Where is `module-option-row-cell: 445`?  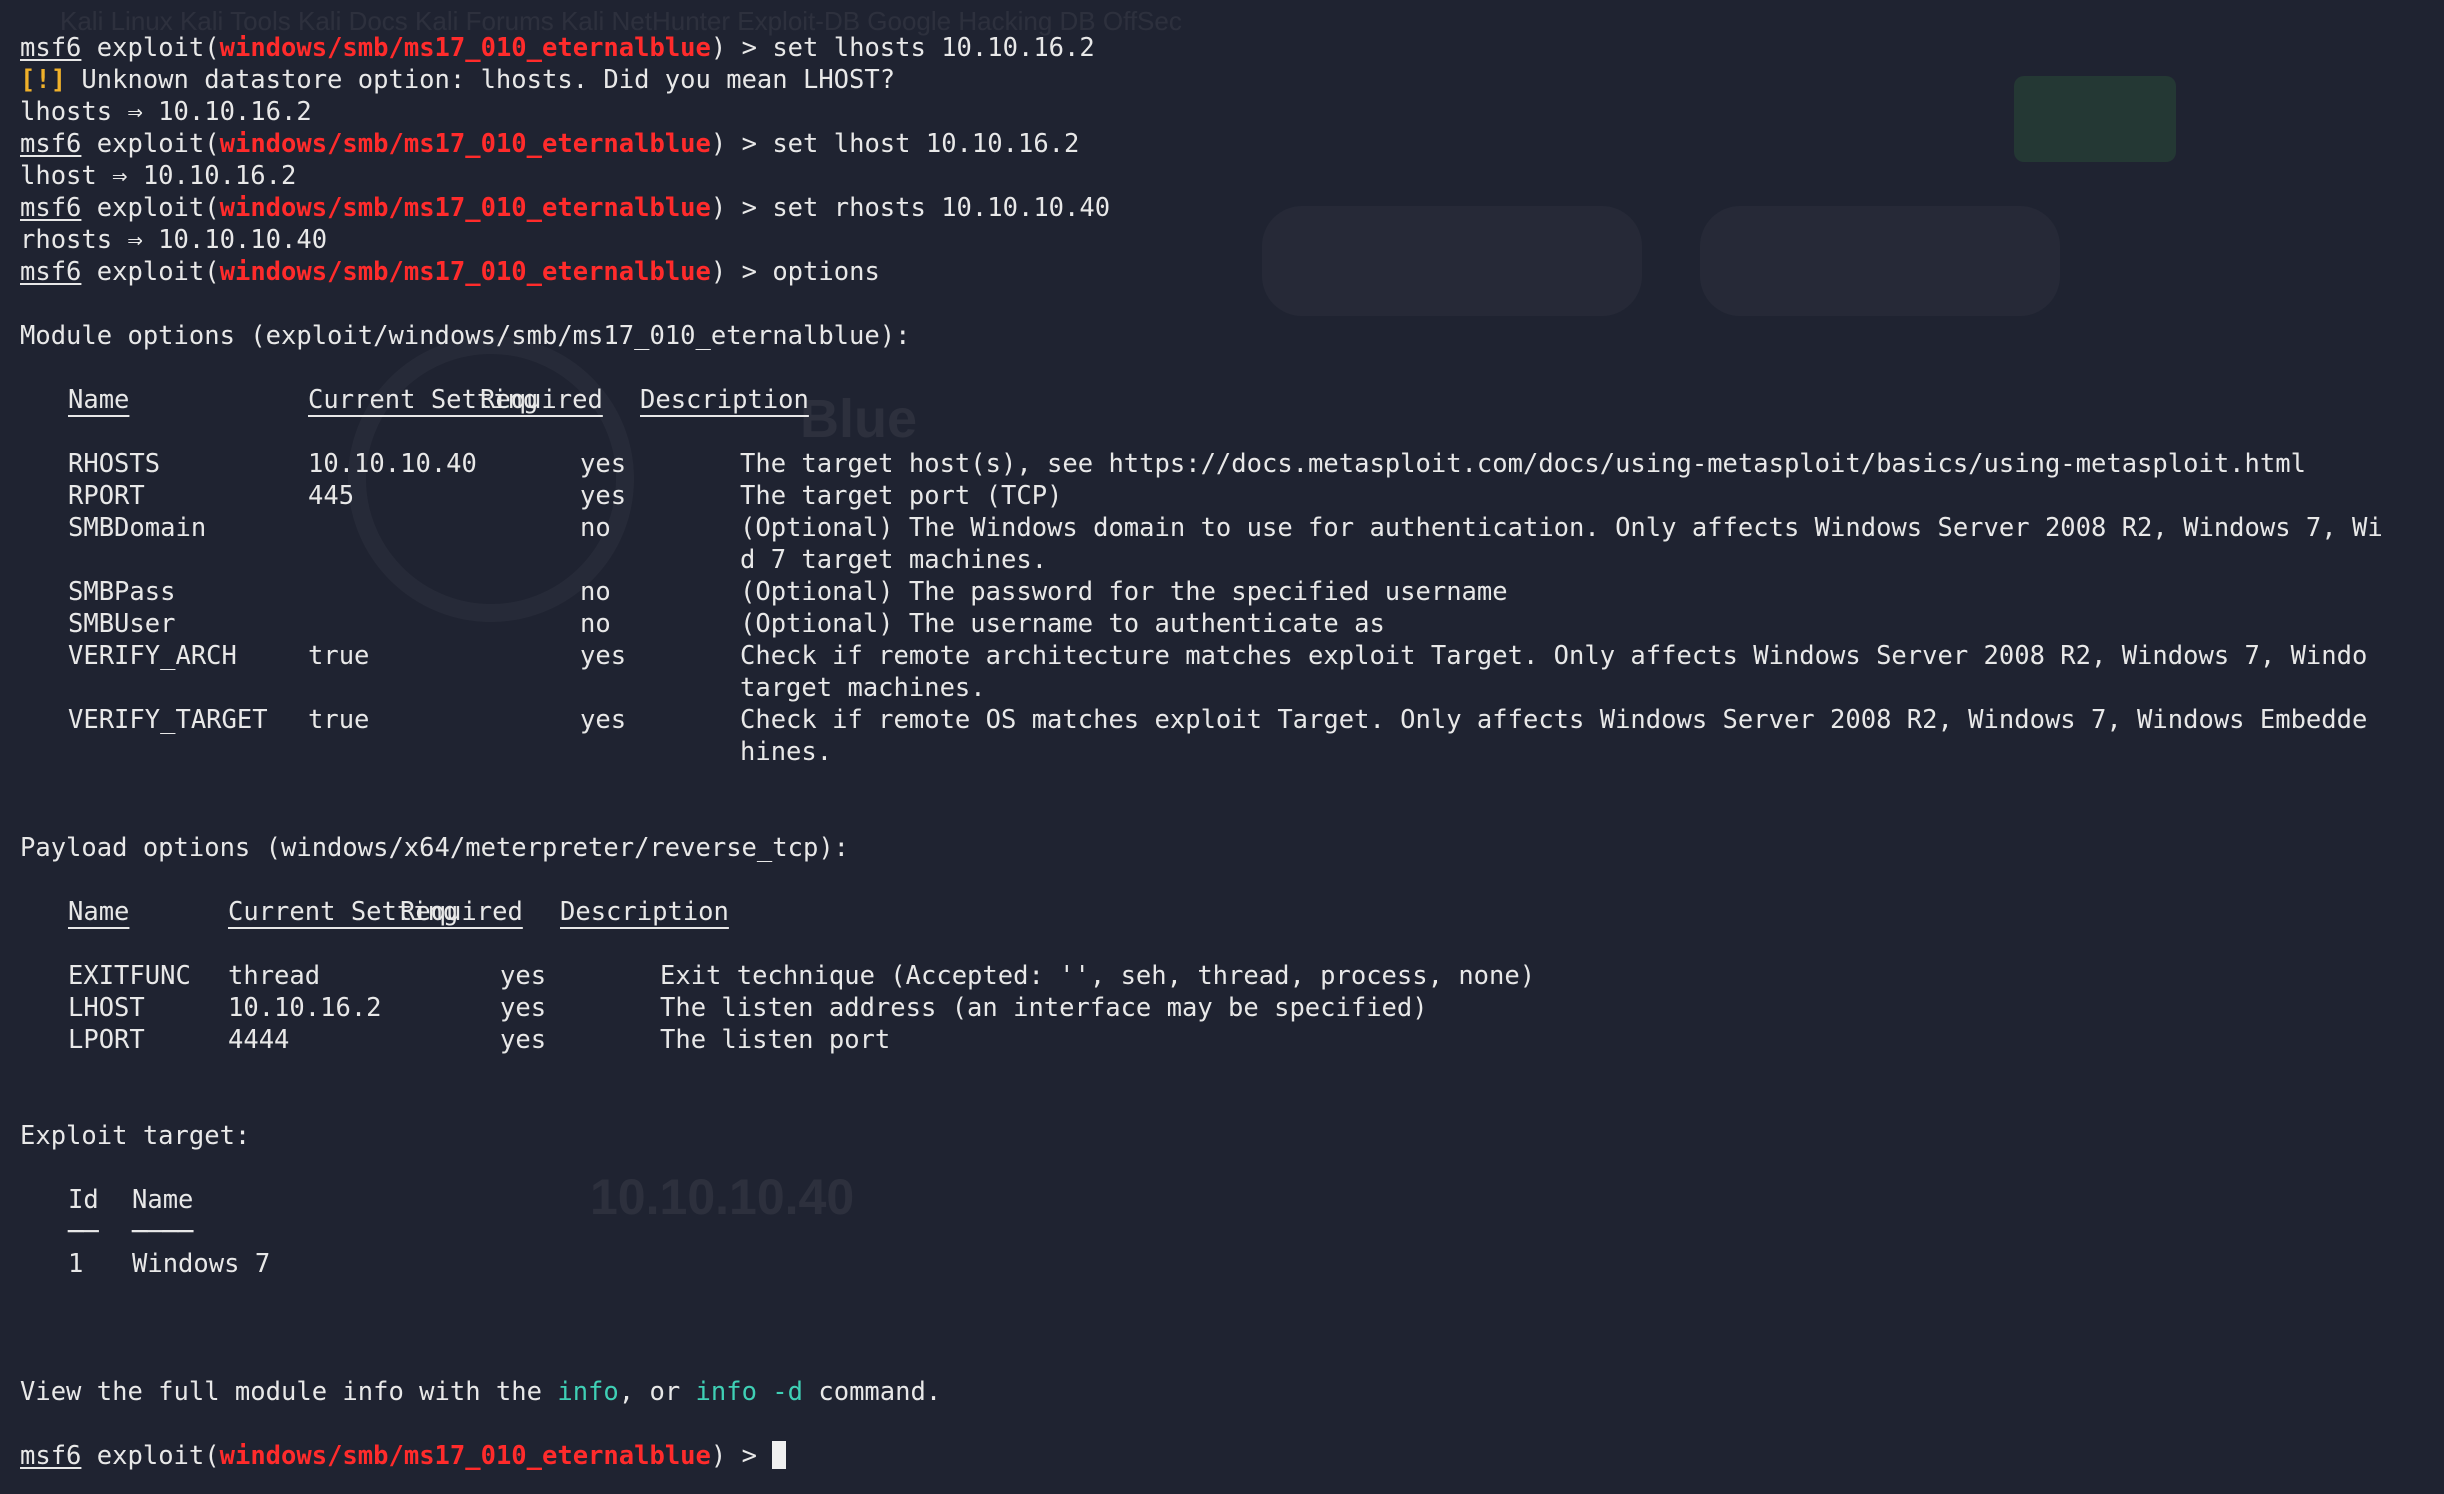
module-option-row-cell: 445 is located at coordinates (331, 496).